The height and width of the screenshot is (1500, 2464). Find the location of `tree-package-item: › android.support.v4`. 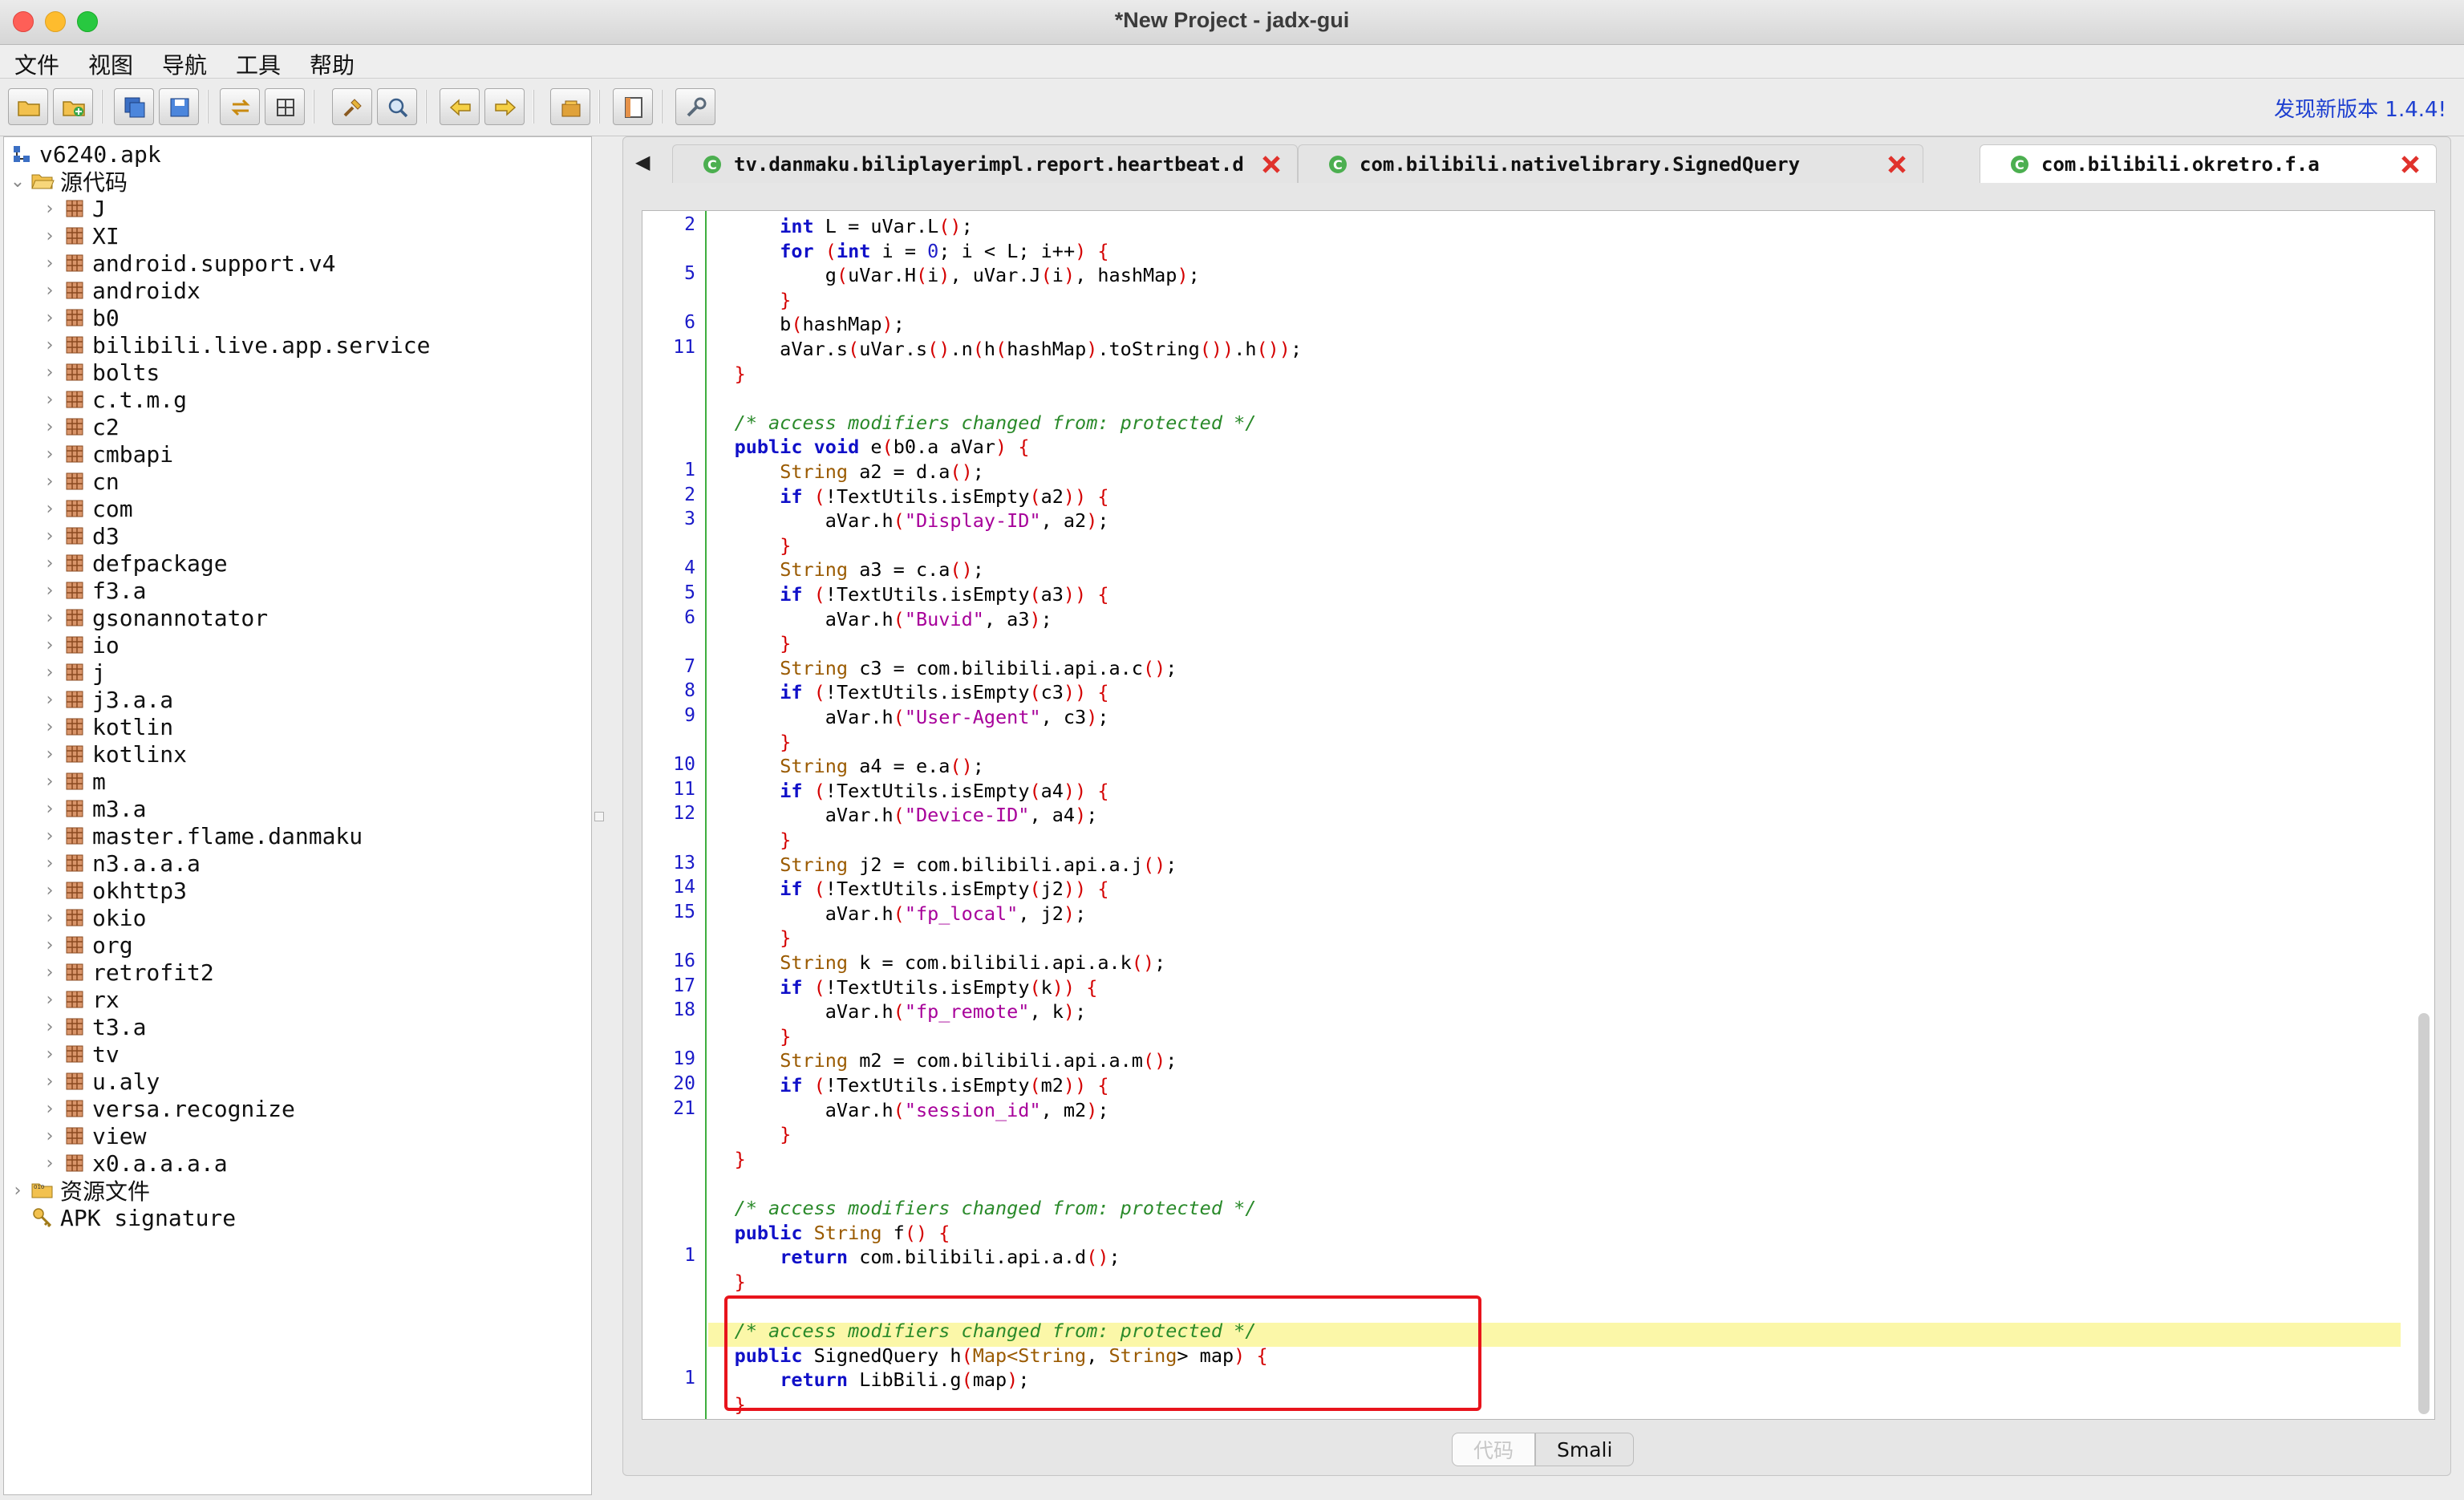

tree-package-item: › android.support.v4 is located at coordinates (187, 263).